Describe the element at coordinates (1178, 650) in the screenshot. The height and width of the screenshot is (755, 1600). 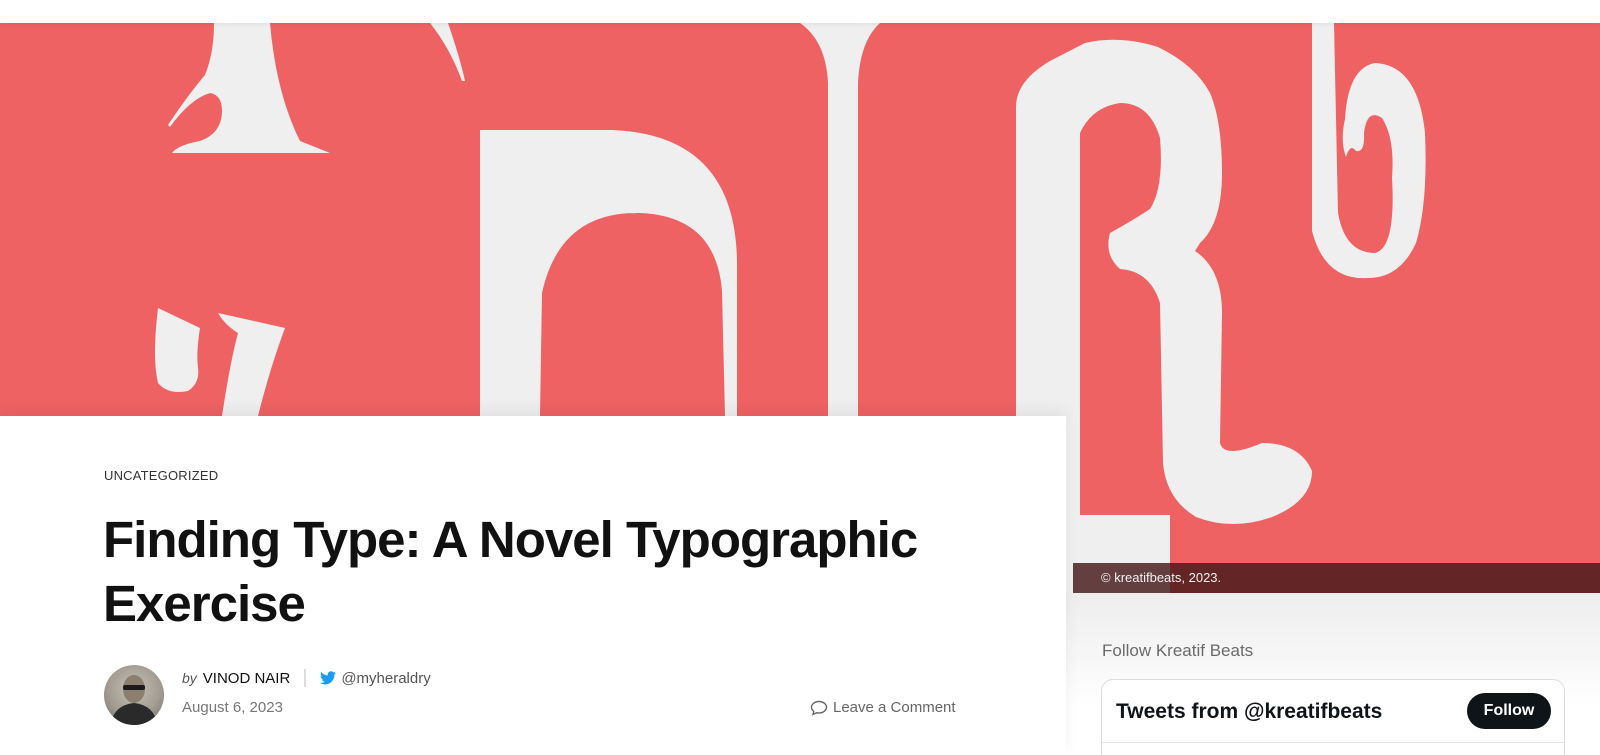
I see `sidebar-widget-title: Follow Kreatif Beats` at that location.